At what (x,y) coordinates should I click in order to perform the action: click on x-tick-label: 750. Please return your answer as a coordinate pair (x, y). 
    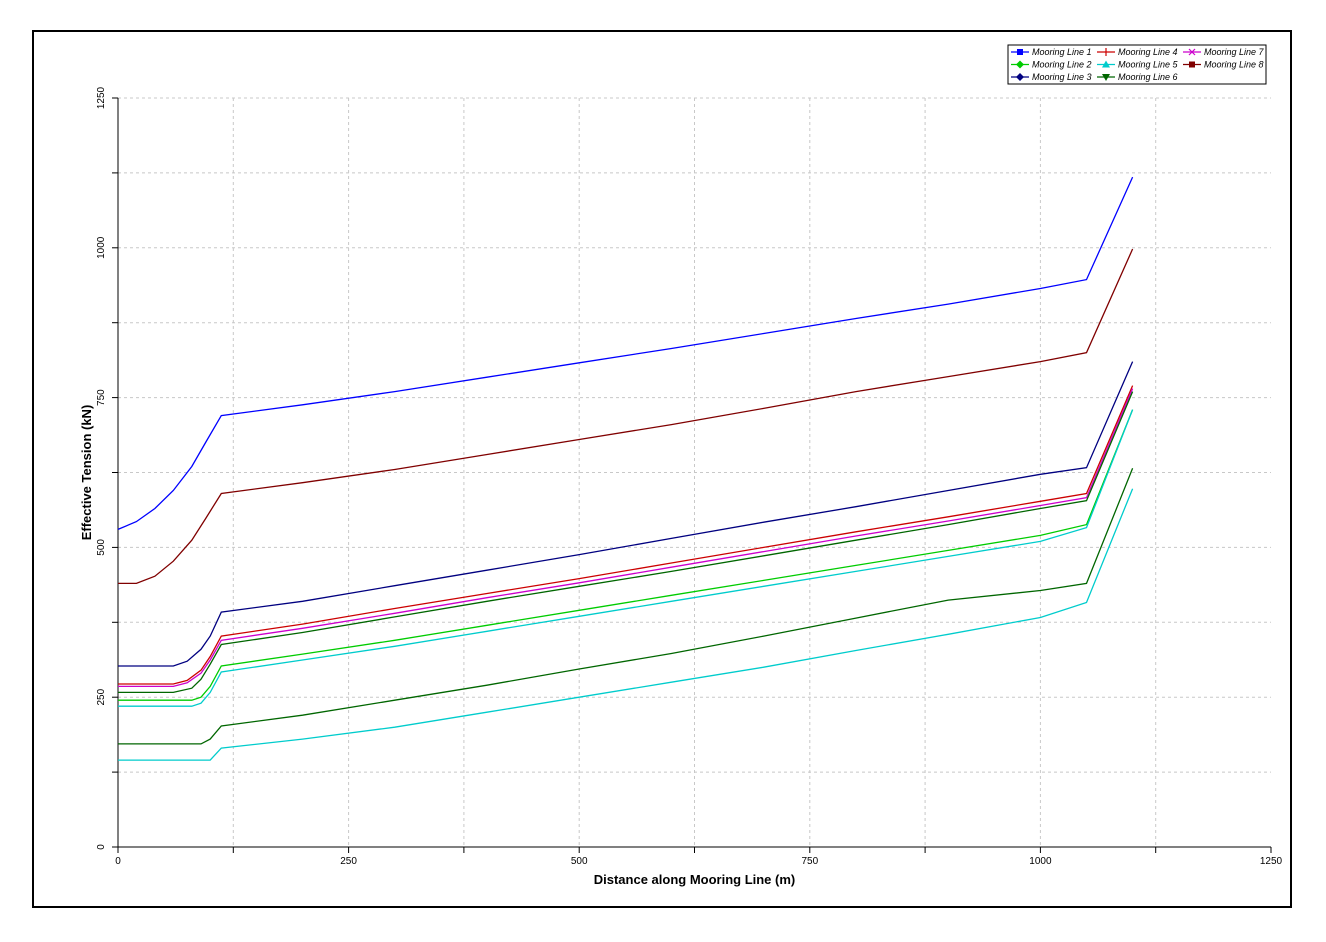
    Looking at the image, I should click on (809, 861).